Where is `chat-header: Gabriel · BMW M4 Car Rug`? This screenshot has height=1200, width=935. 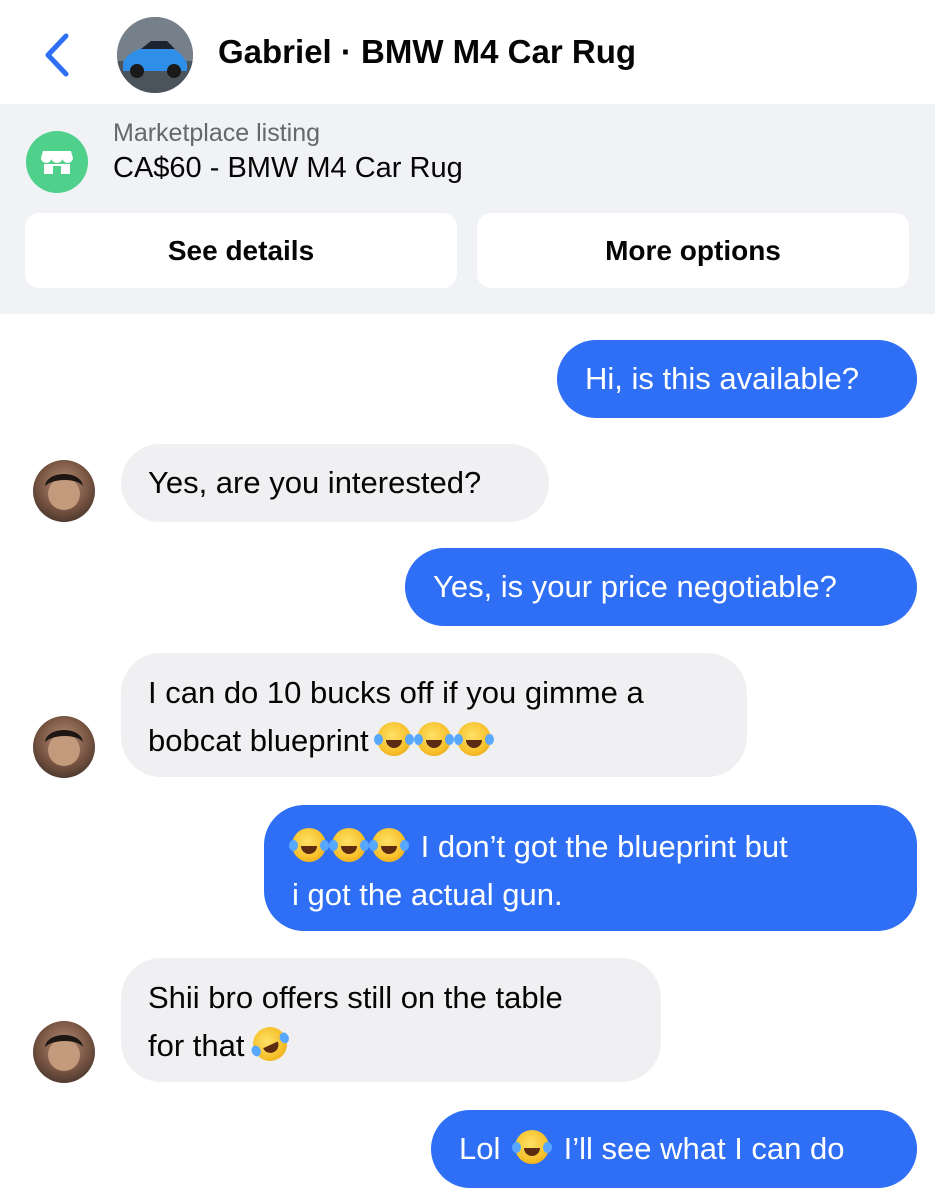
chat-header: Gabriel · BMW M4 Car Rug is located at coordinates (467, 52).